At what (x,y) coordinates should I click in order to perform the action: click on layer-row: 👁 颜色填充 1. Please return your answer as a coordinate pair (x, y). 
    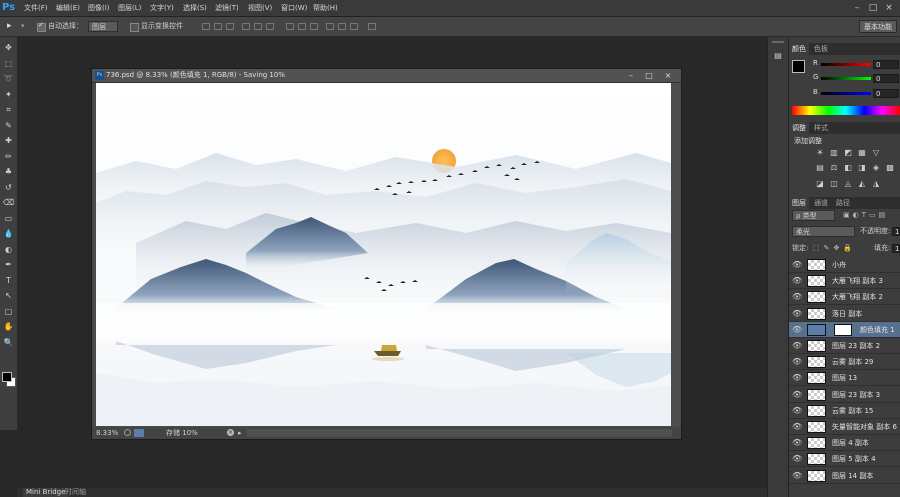
    Looking at the image, I should click on (844, 329).